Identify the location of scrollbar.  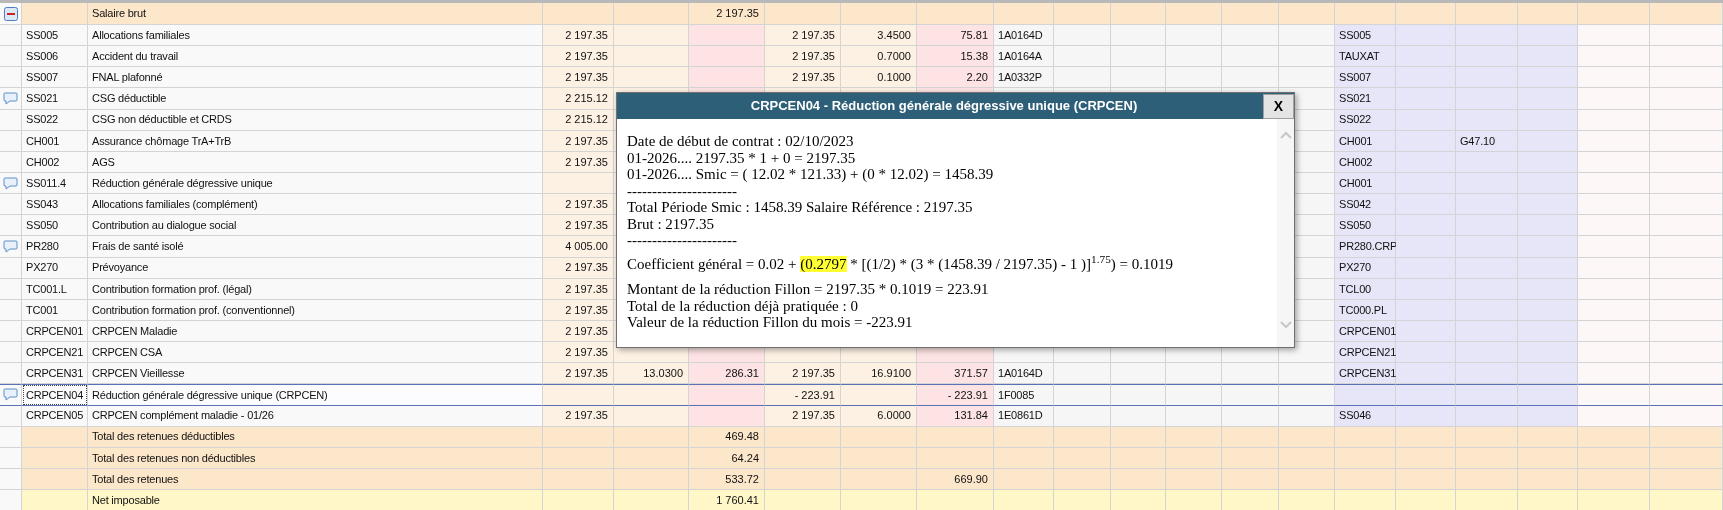
(1285, 233).